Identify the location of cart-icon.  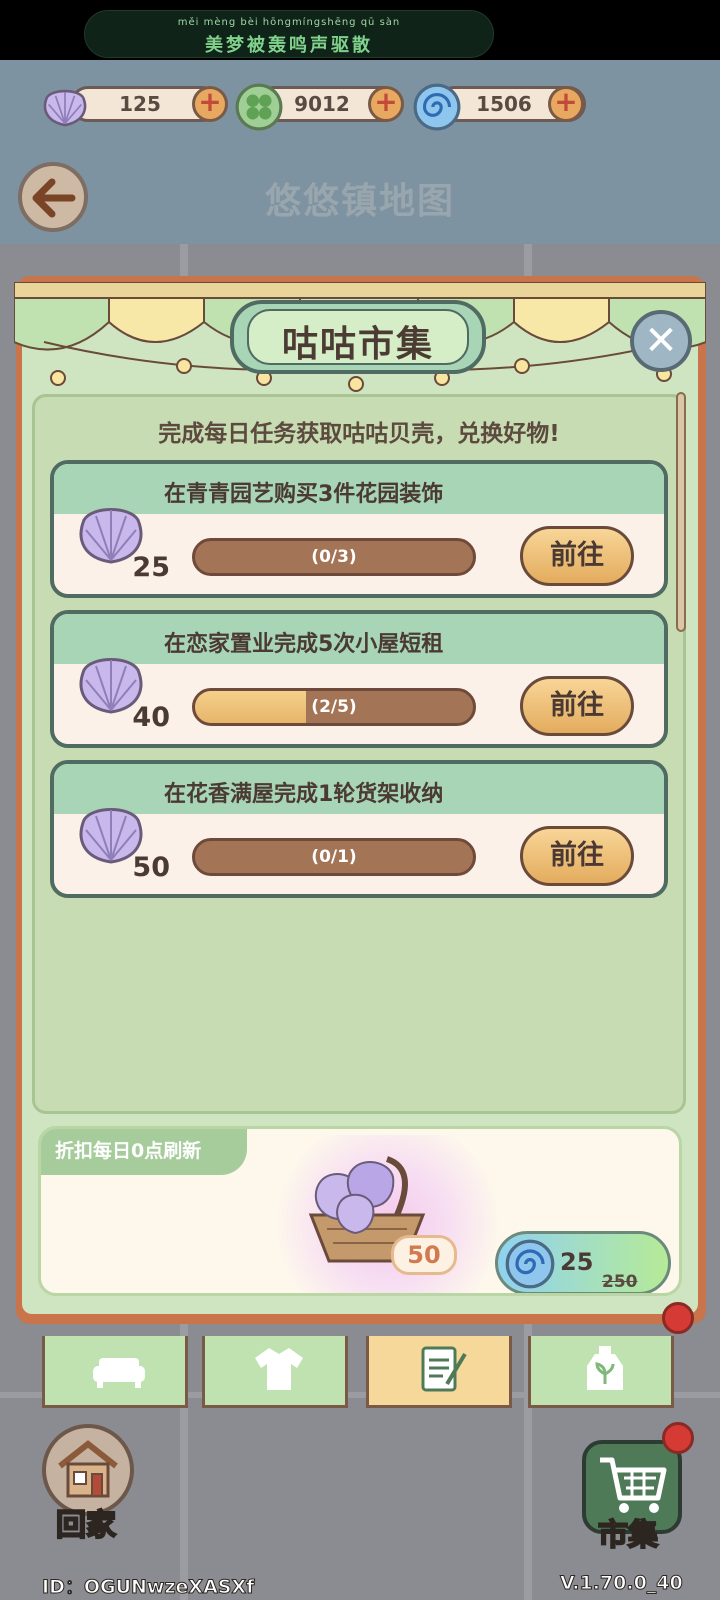
(633, 1485).